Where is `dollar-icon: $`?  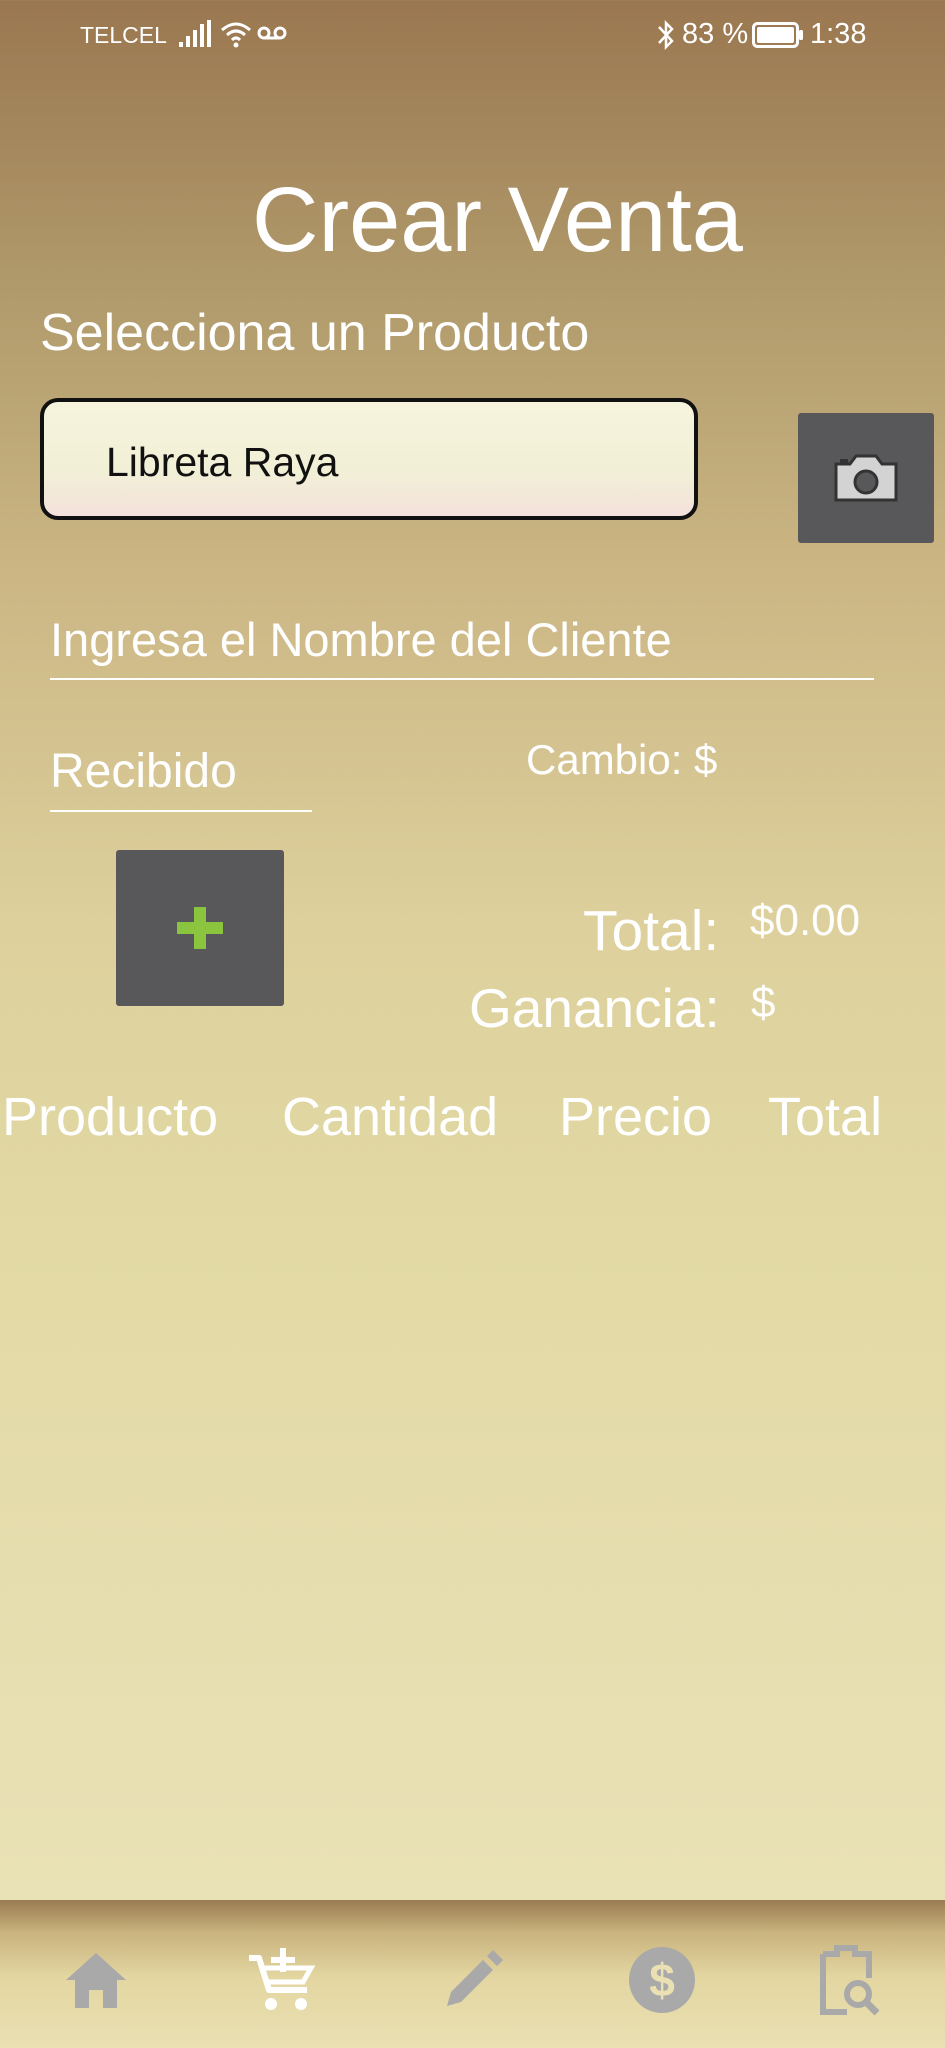
dollar-icon: $ is located at coordinates (662, 1980).